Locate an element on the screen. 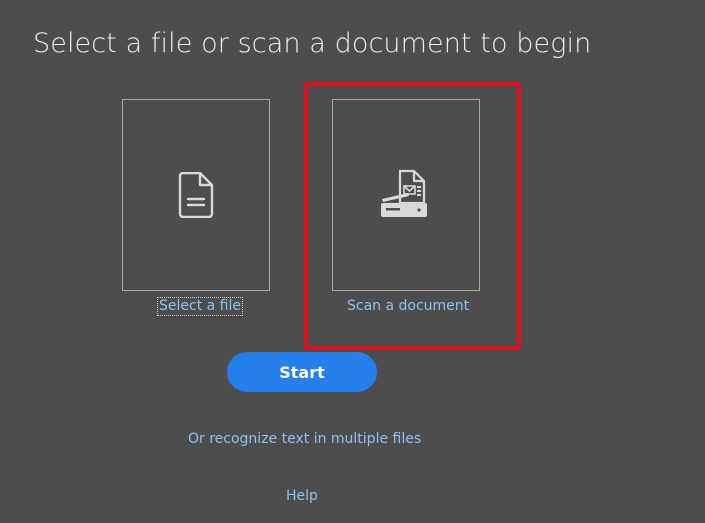  start-button: Start is located at coordinates (302, 372).